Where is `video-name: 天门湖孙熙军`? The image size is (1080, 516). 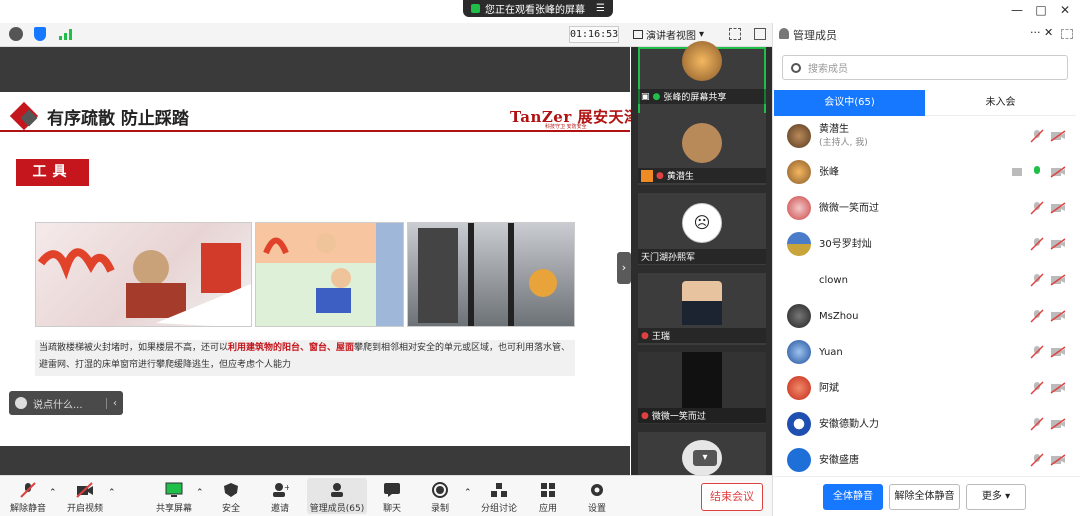 video-name: 天门湖孙熙军 is located at coordinates (668, 258).